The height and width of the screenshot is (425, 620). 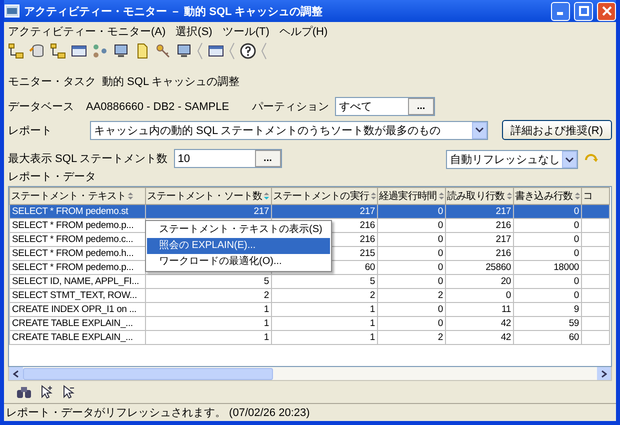 What do you see at coordinates (158, 106) in the screenshot?
I see `database-value: AA0886660 - DB2 - SAMPLE` at bounding box center [158, 106].